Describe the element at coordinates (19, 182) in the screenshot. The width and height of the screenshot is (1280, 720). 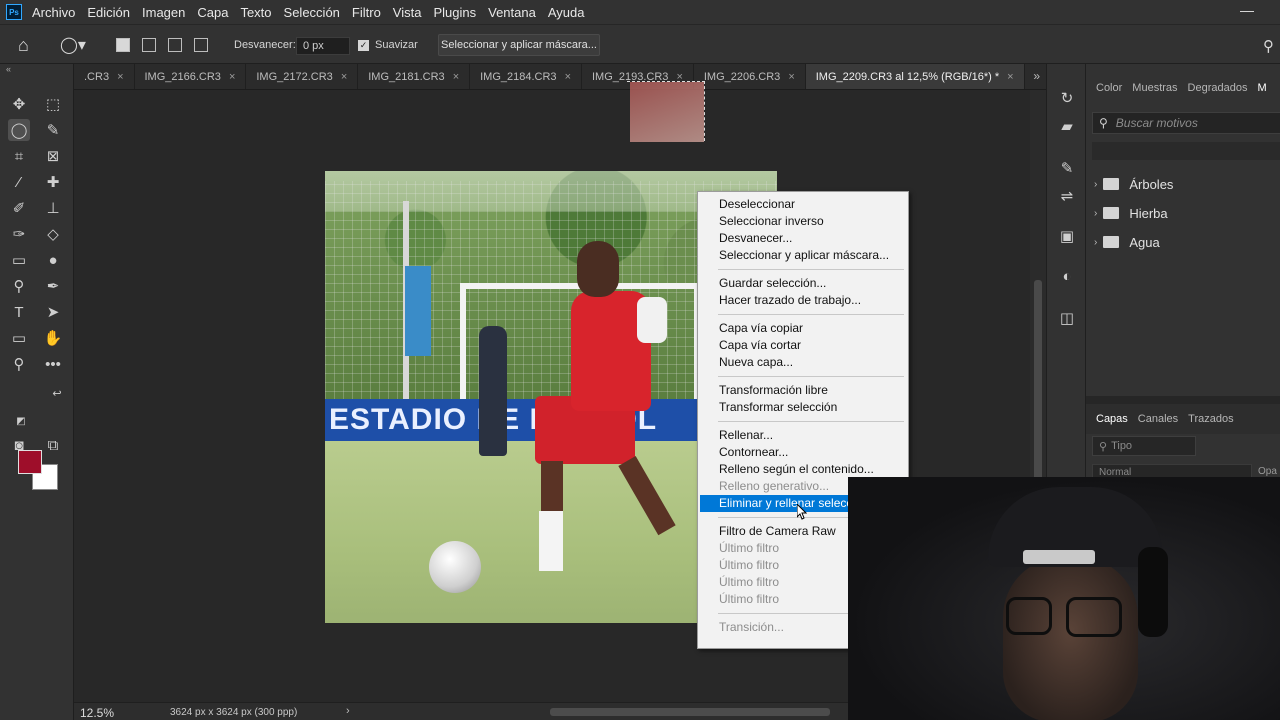
I see `eyedropper-tool-icon: ⁄` at that location.